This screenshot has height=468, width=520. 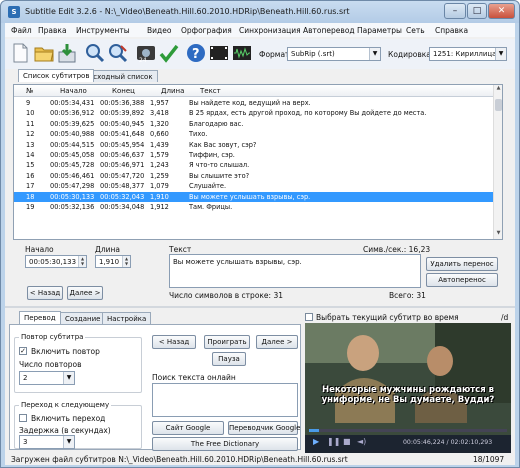 What do you see at coordinates (83, 318) in the screenshot?
I see `tab-create: Создание` at bounding box center [83, 318].